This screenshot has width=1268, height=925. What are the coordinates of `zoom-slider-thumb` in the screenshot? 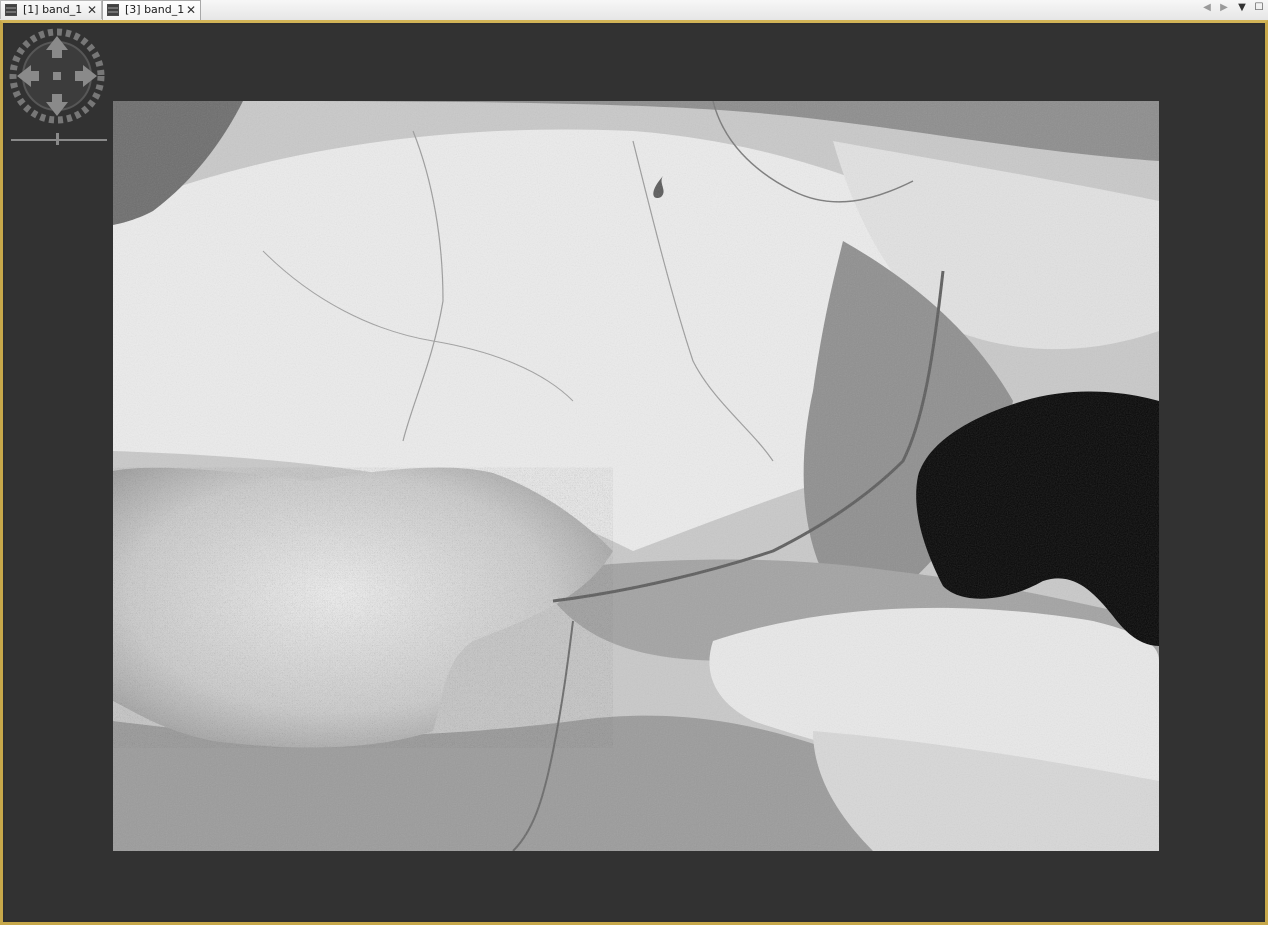 It's located at (57, 139).